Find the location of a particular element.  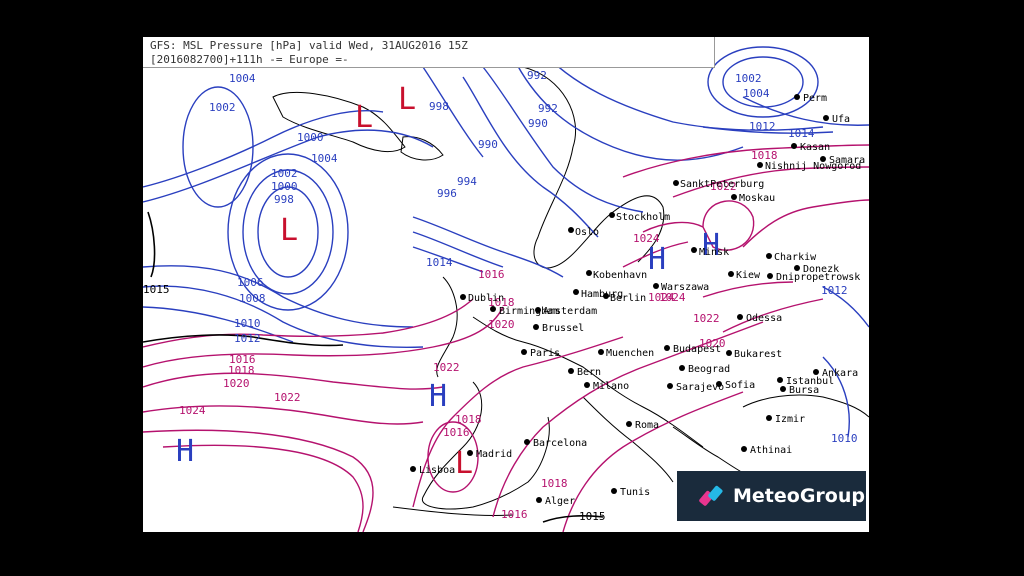

city-charkiw: Charkiw is located at coordinates (791, 257).